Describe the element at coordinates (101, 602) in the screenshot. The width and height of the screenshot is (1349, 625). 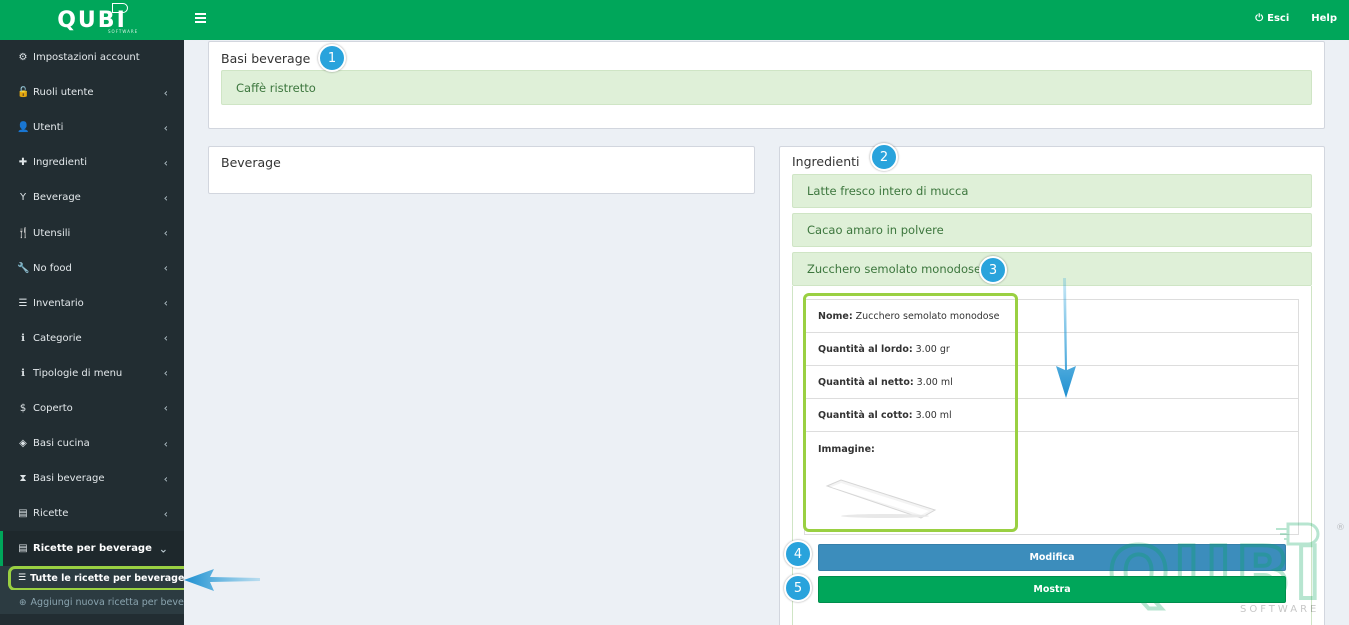
I see `submenu-item-content: ⊕Aggiungi nuova ricetta per beverage` at that location.